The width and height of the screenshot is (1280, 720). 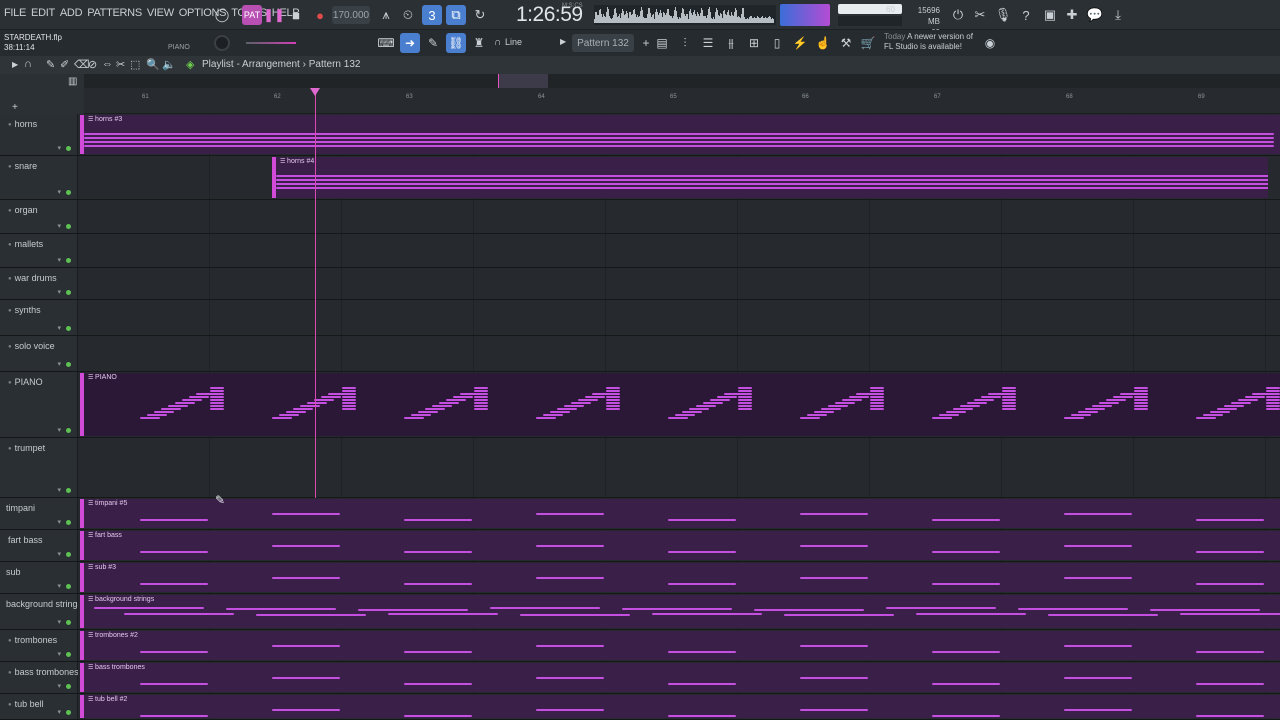 What do you see at coordinates (31, 346) in the screenshot?
I see `track-name: solo voice` at bounding box center [31, 346].